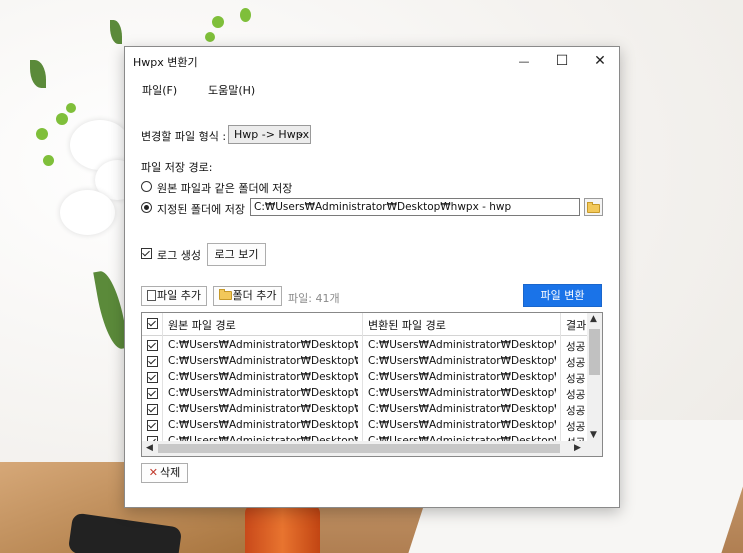 This screenshot has height=553, width=743. What do you see at coordinates (87, 212) in the screenshot?
I see `flower-petal` at bounding box center [87, 212].